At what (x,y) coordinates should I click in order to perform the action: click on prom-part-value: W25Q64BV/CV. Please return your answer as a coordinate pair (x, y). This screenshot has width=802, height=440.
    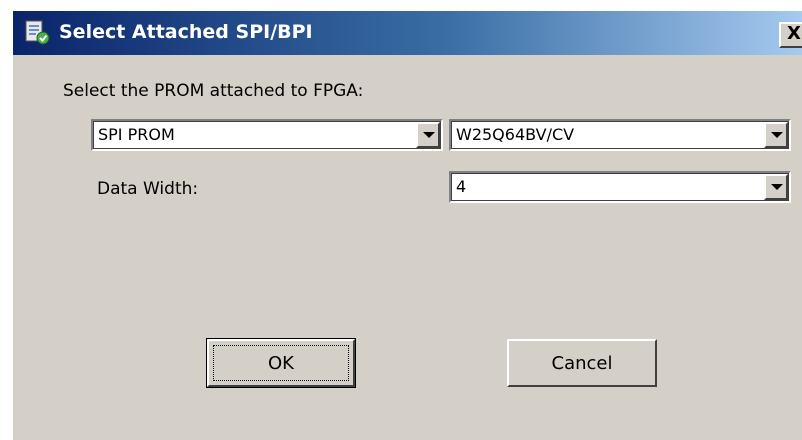
    Looking at the image, I should click on (515, 134).